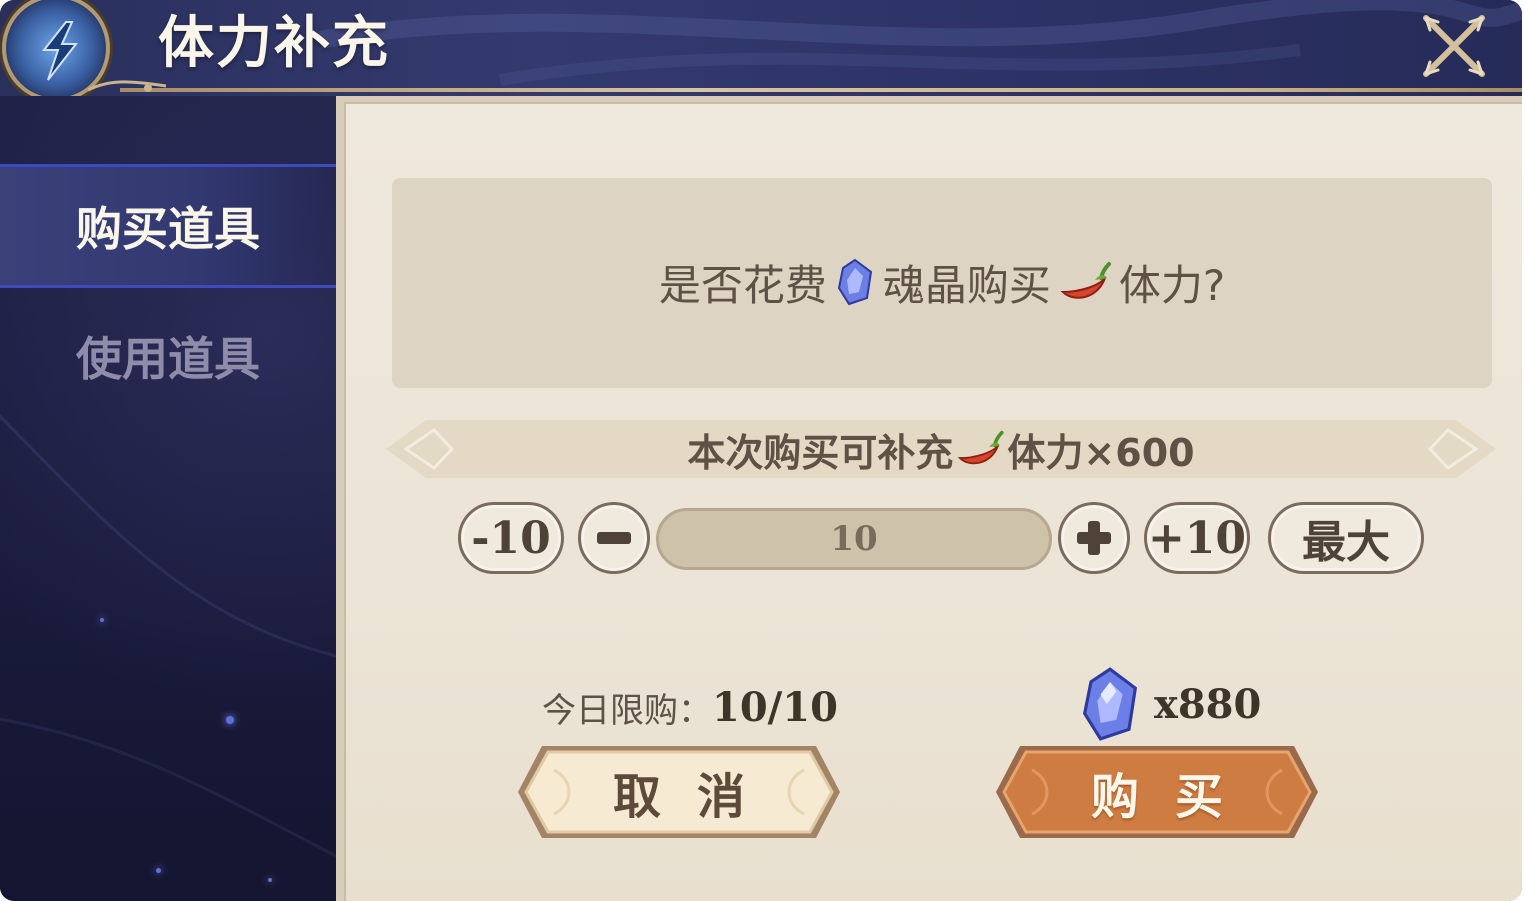  What do you see at coordinates (1208, 704) in the screenshot?
I see `cost-value: x880` at bounding box center [1208, 704].